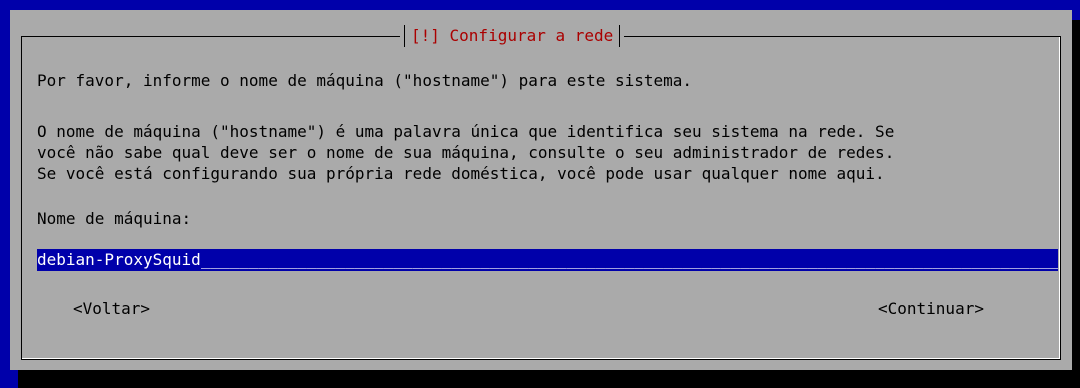  What do you see at coordinates (931, 309) in the screenshot?
I see `continue-button: <Continuar>` at bounding box center [931, 309].